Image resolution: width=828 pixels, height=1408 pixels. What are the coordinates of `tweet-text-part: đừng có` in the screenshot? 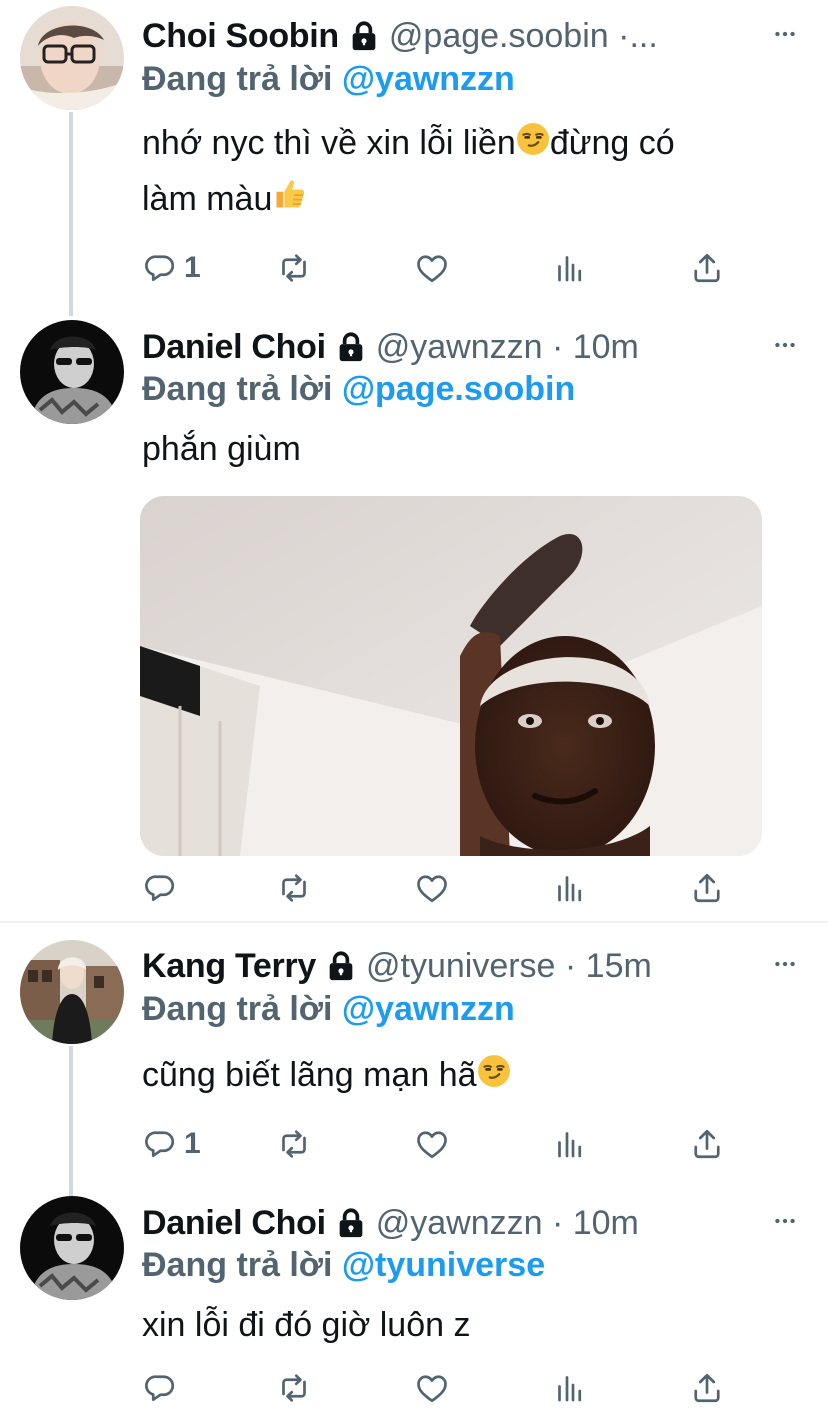 It's located at (612, 143).